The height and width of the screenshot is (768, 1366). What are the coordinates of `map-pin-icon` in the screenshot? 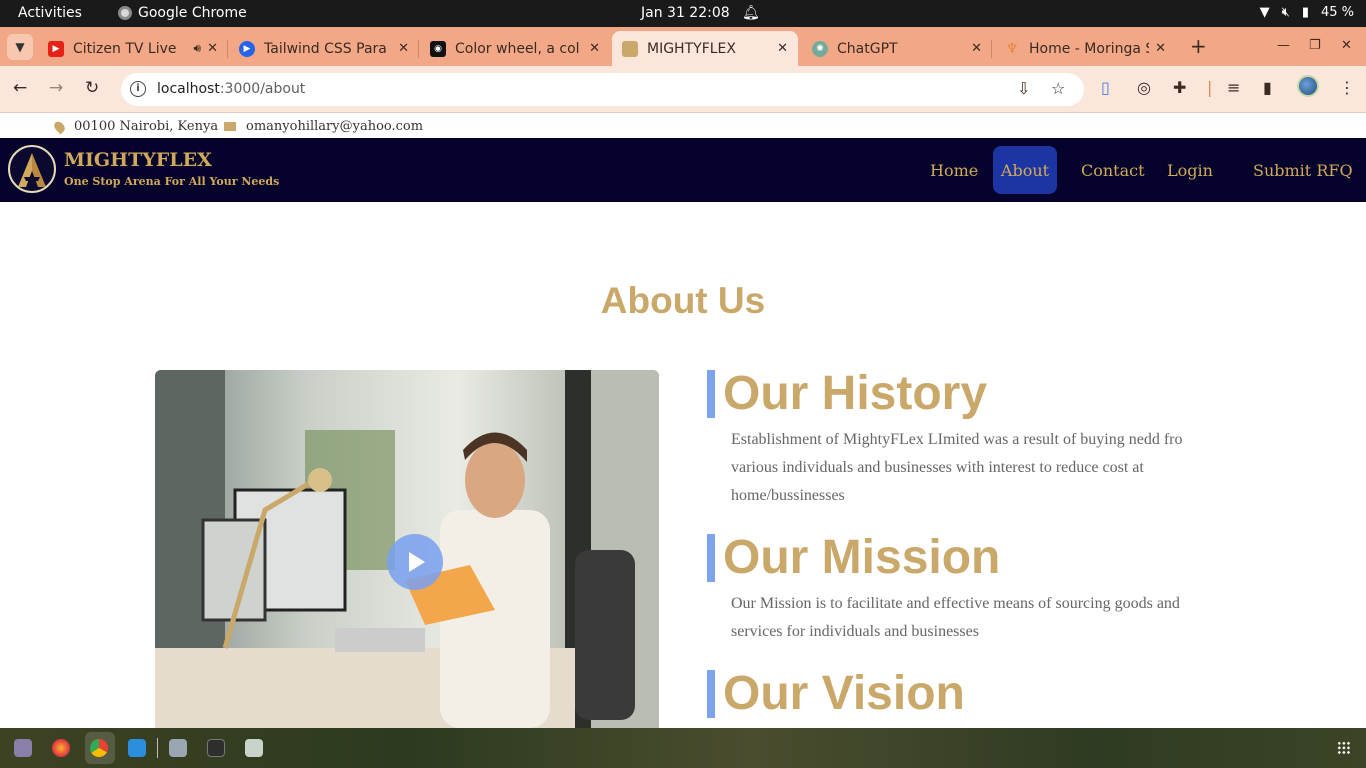 It's located at (59, 126).